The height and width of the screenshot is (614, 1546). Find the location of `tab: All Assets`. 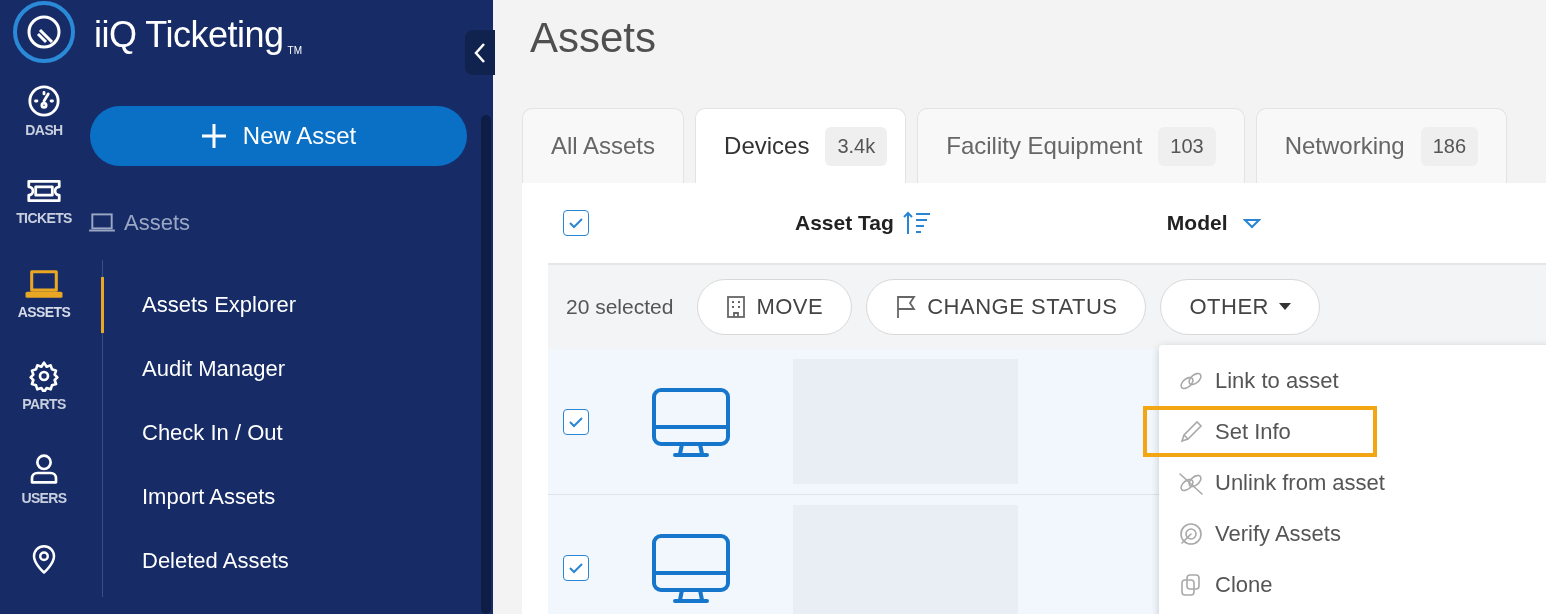

tab: All Assets is located at coordinates (603, 145).